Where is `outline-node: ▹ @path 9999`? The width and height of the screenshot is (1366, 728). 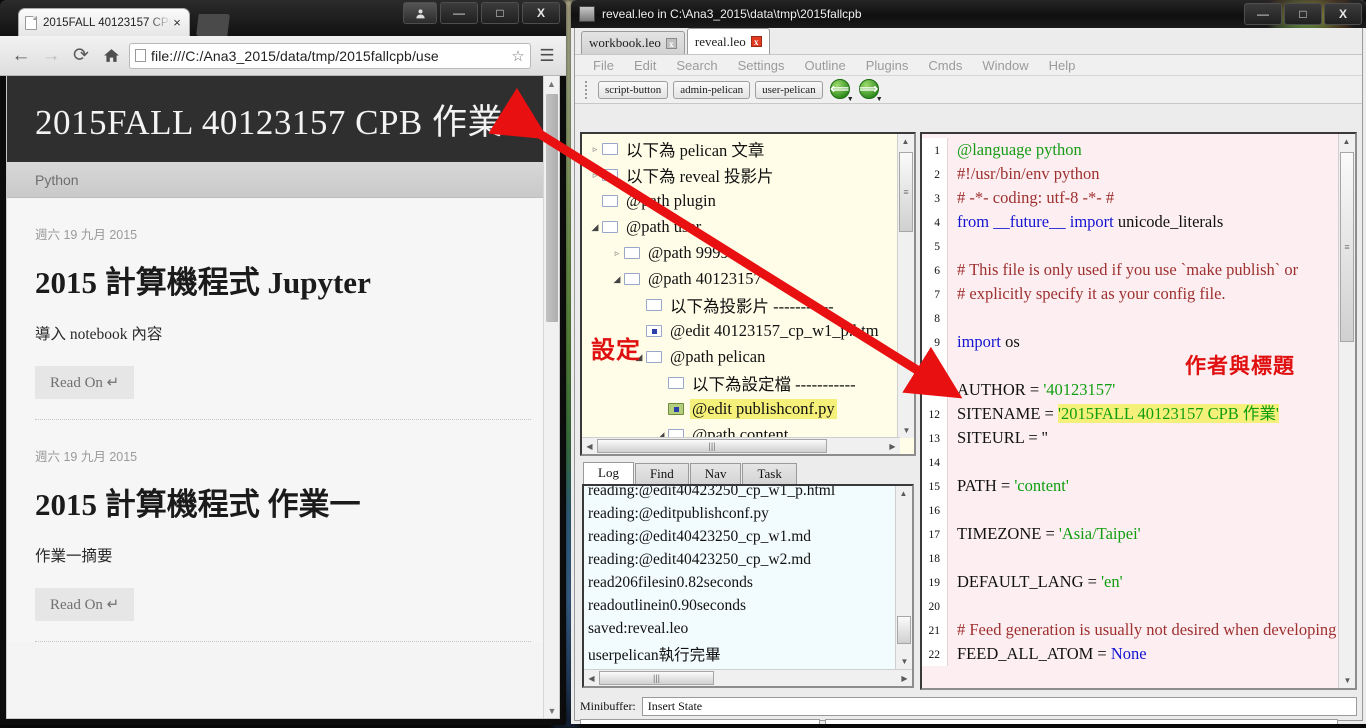
outline-node: ▹ @path 9999 is located at coordinates (741, 253).